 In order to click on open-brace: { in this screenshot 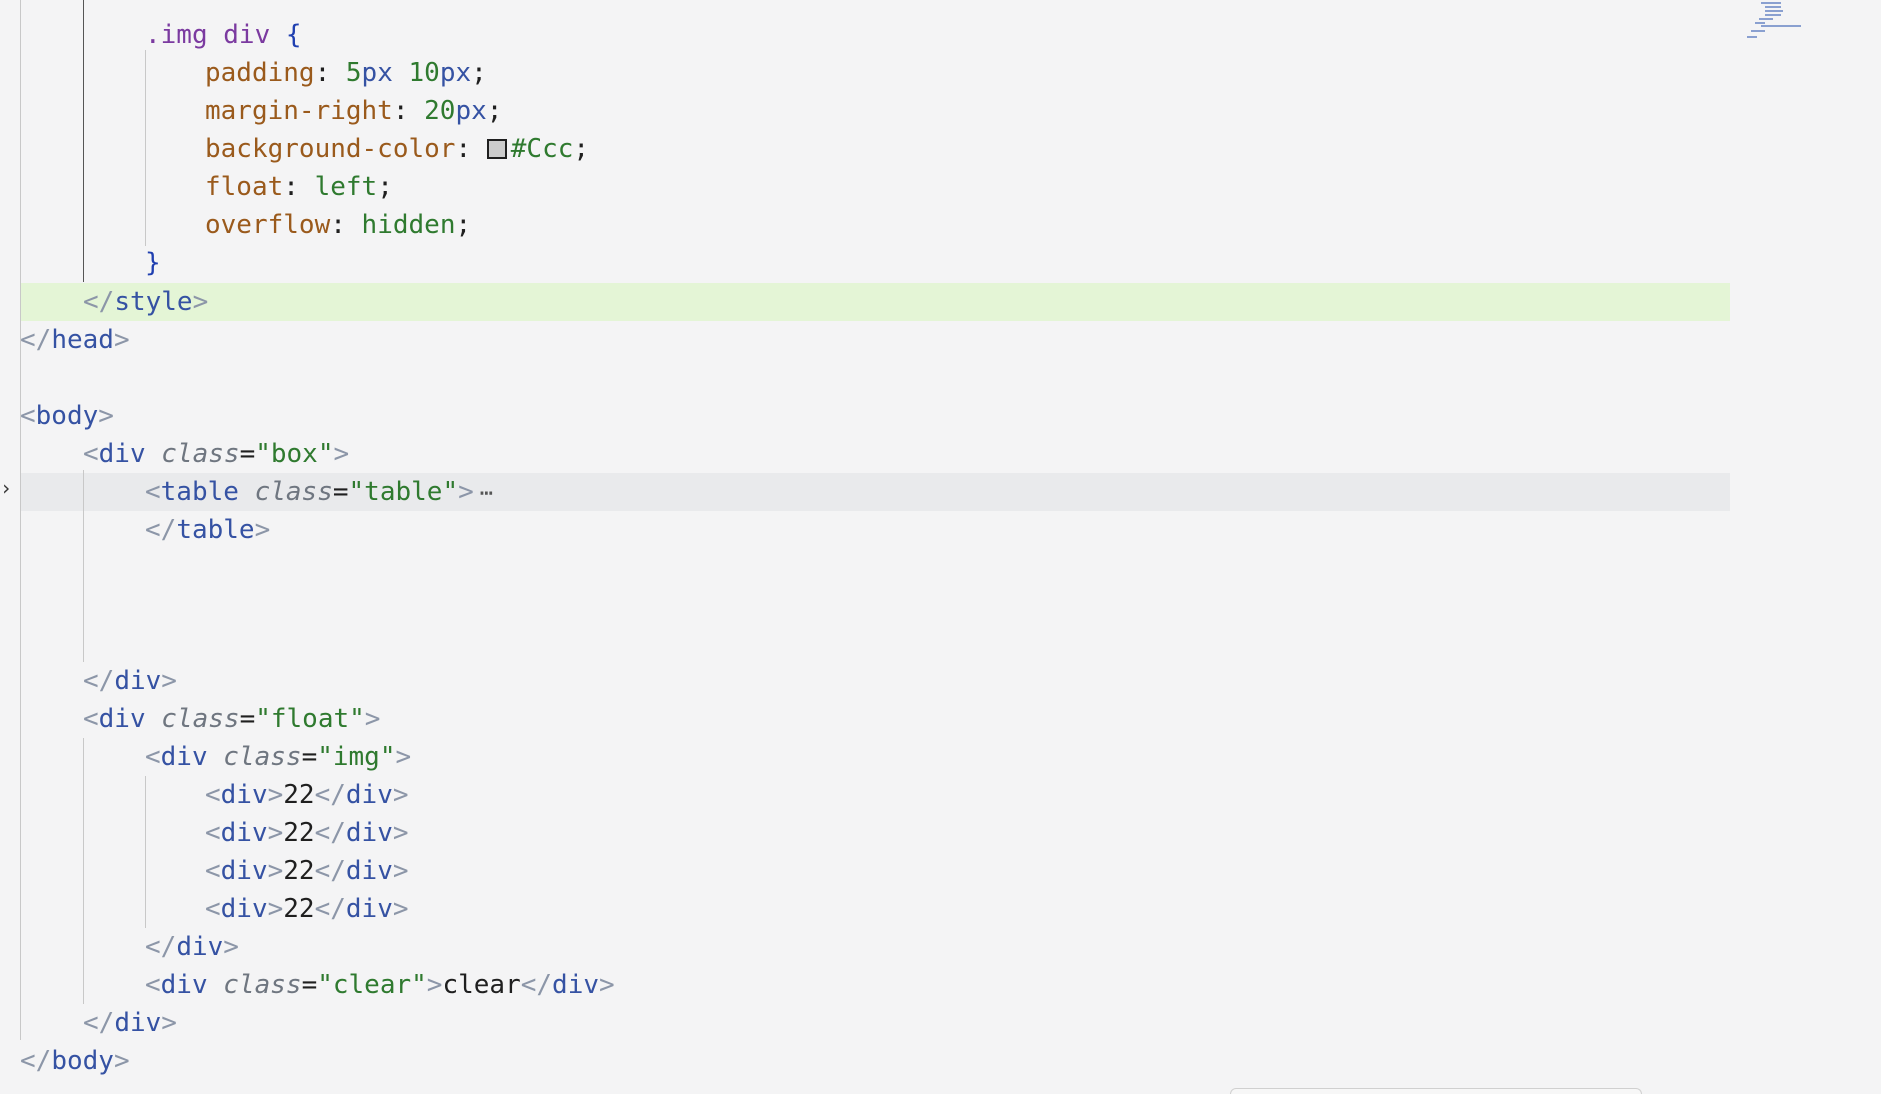, I will do `click(293, 35)`.